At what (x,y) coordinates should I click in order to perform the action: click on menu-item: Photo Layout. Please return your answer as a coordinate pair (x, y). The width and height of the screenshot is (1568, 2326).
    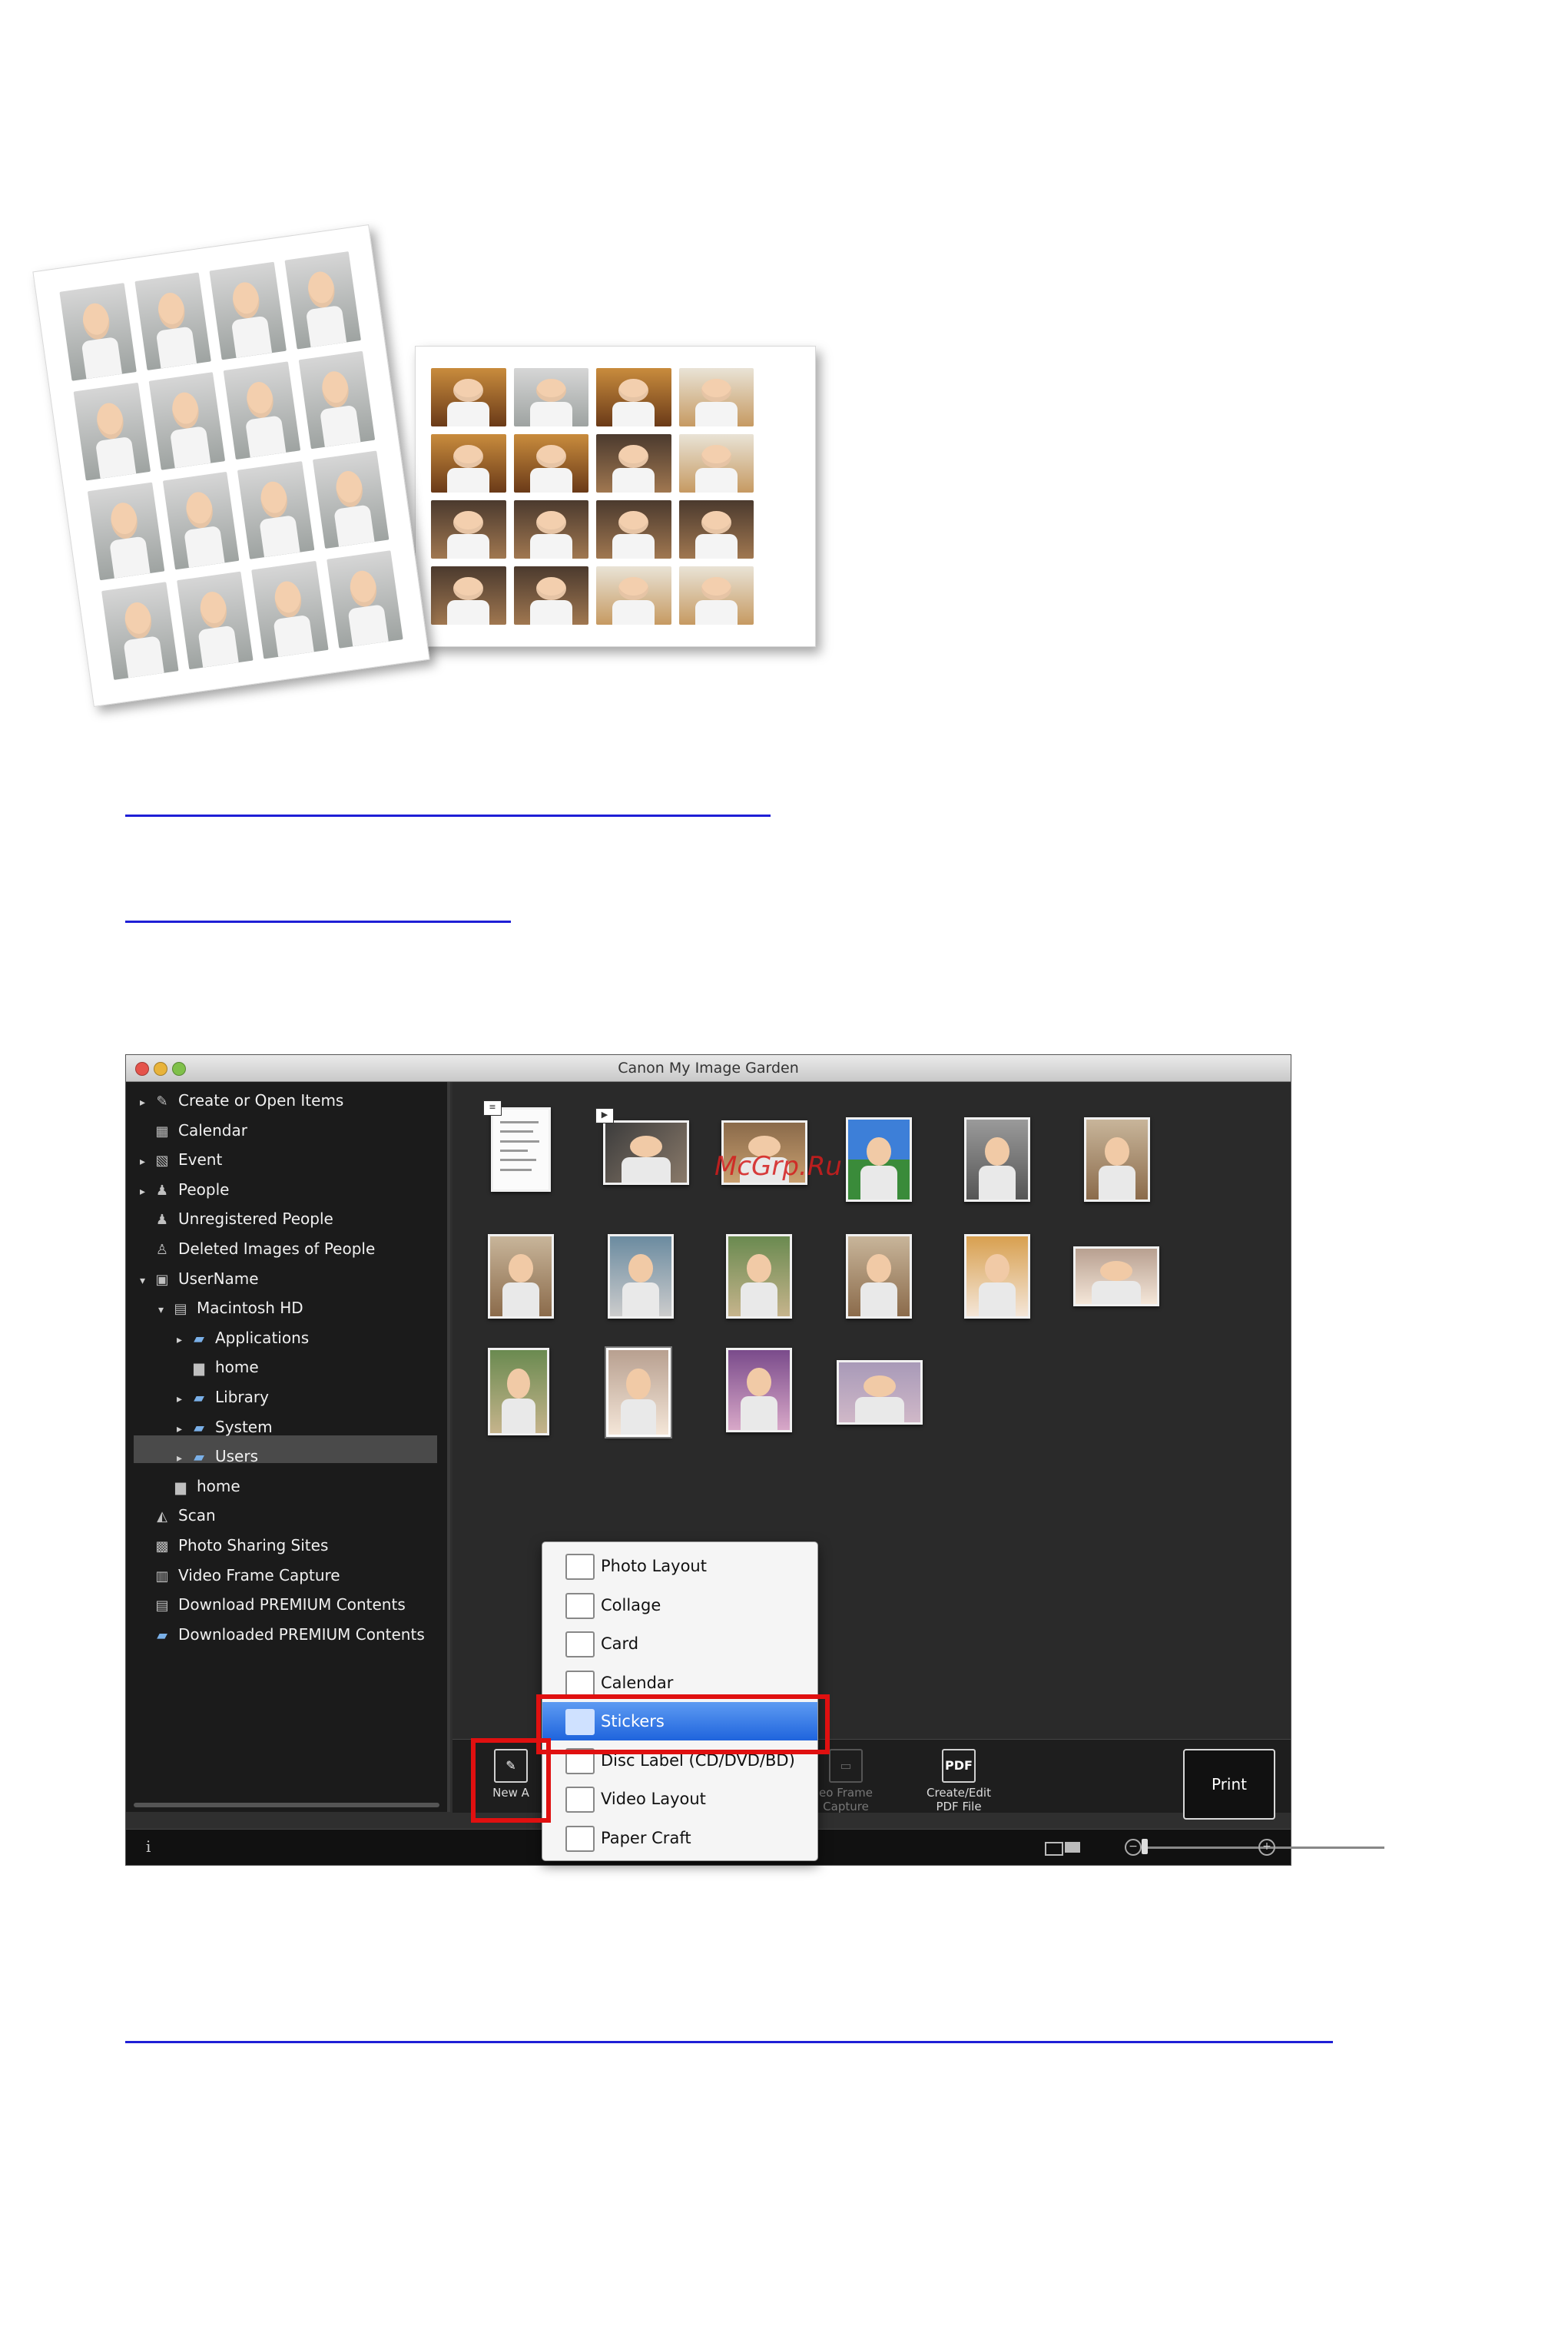
    Looking at the image, I should click on (679, 1566).